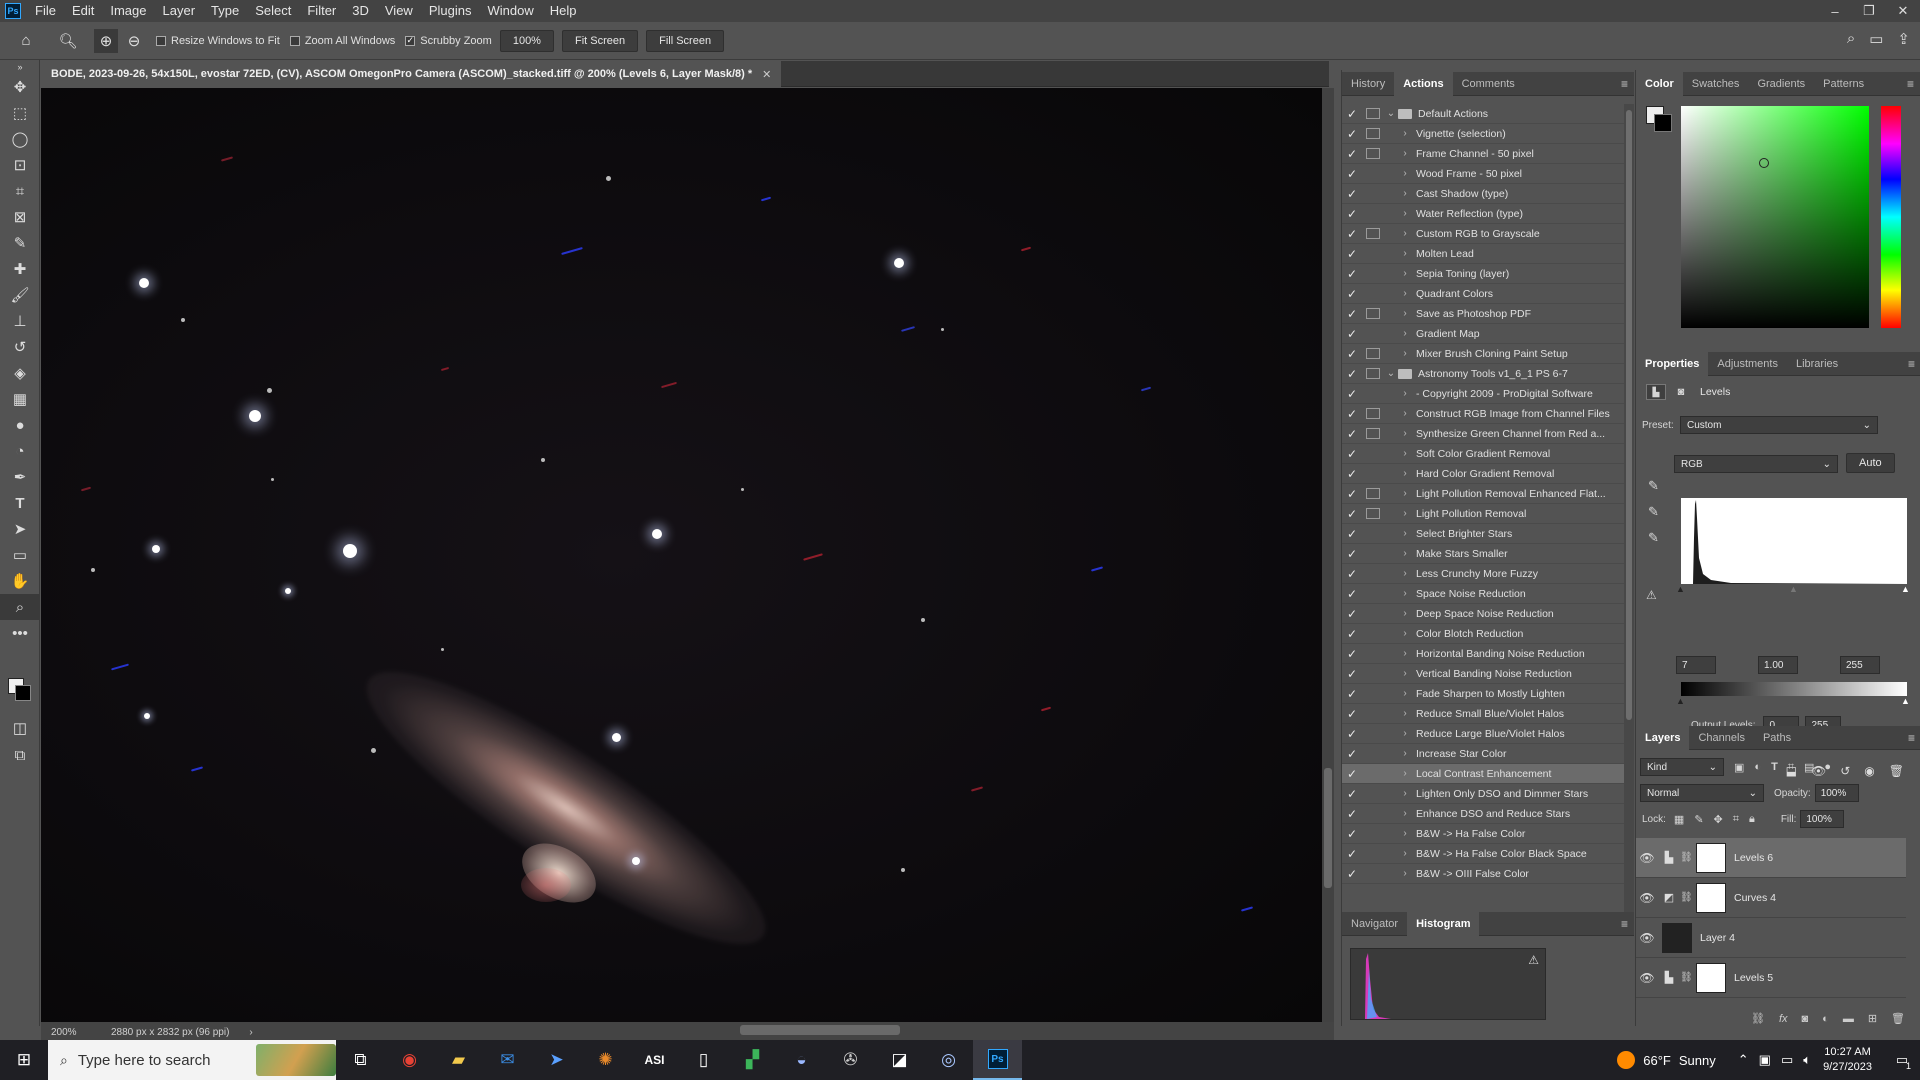 The height and width of the screenshot is (1080, 1920). What do you see at coordinates (20, 321) in the screenshot?
I see `stamp-tool-icon: ⊥` at bounding box center [20, 321].